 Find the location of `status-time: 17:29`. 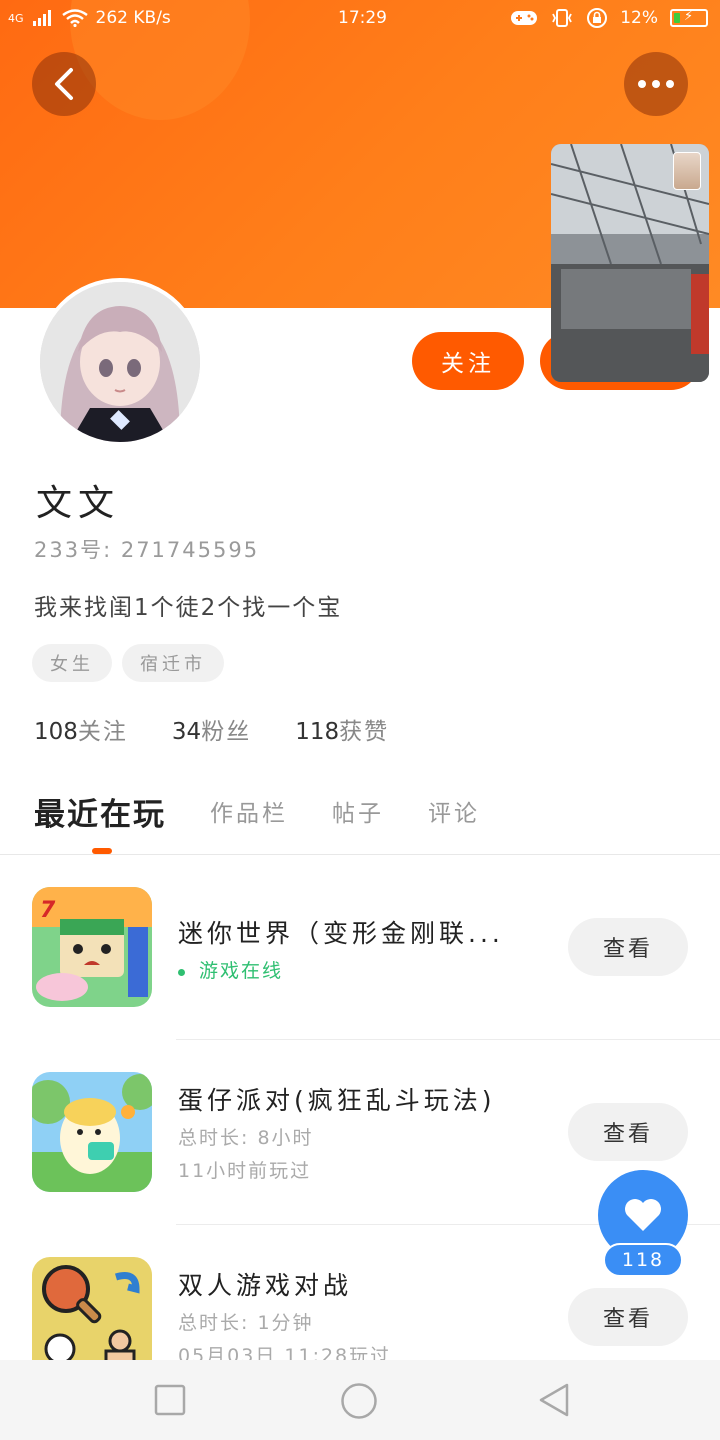

status-time: 17:29 is located at coordinates (362, 18).